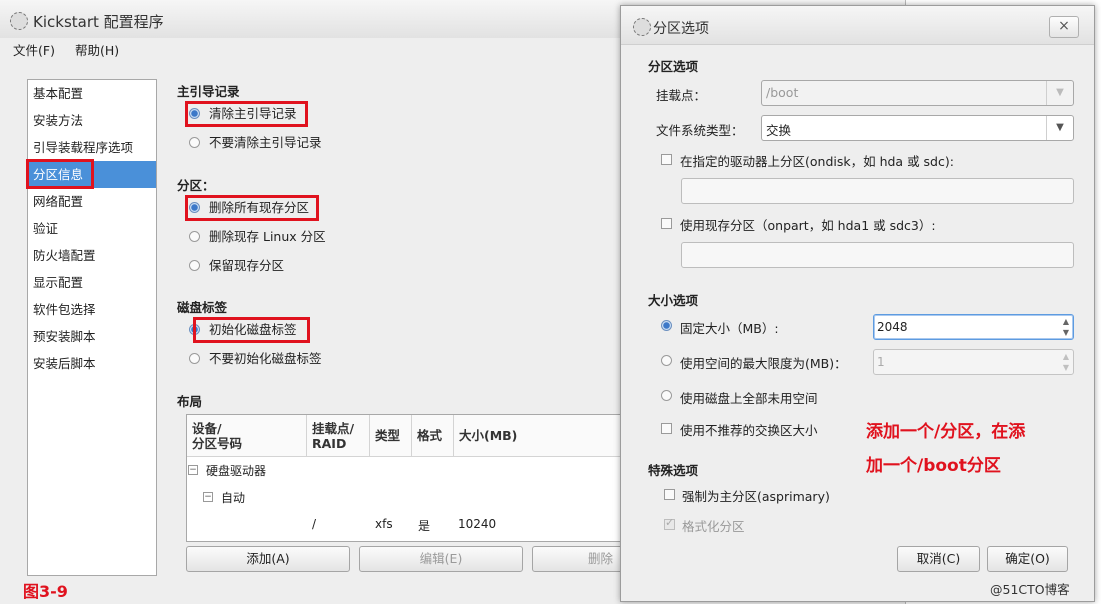 This screenshot has height=604, width=1101. What do you see at coordinates (247, 265) in the screenshot?
I see `radio-keep-partitions-label: 保留现存分区` at bounding box center [247, 265].